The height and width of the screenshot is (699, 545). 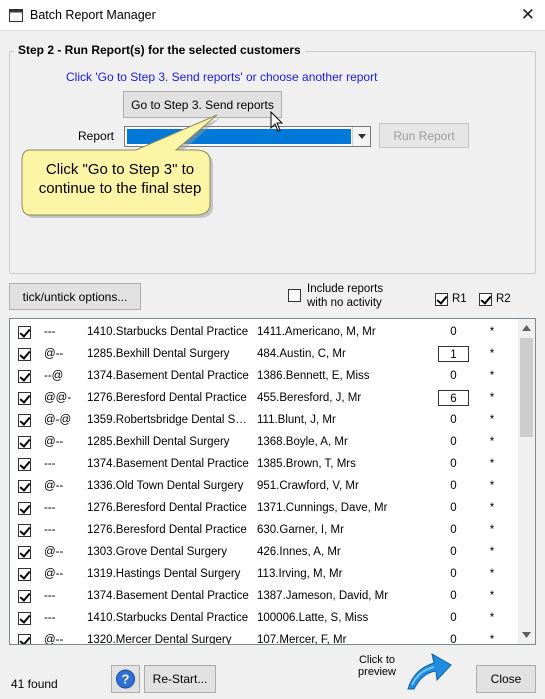 What do you see at coordinates (429, 668) in the screenshot?
I see `preview-arrow-icon` at bounding box center [429, 668].